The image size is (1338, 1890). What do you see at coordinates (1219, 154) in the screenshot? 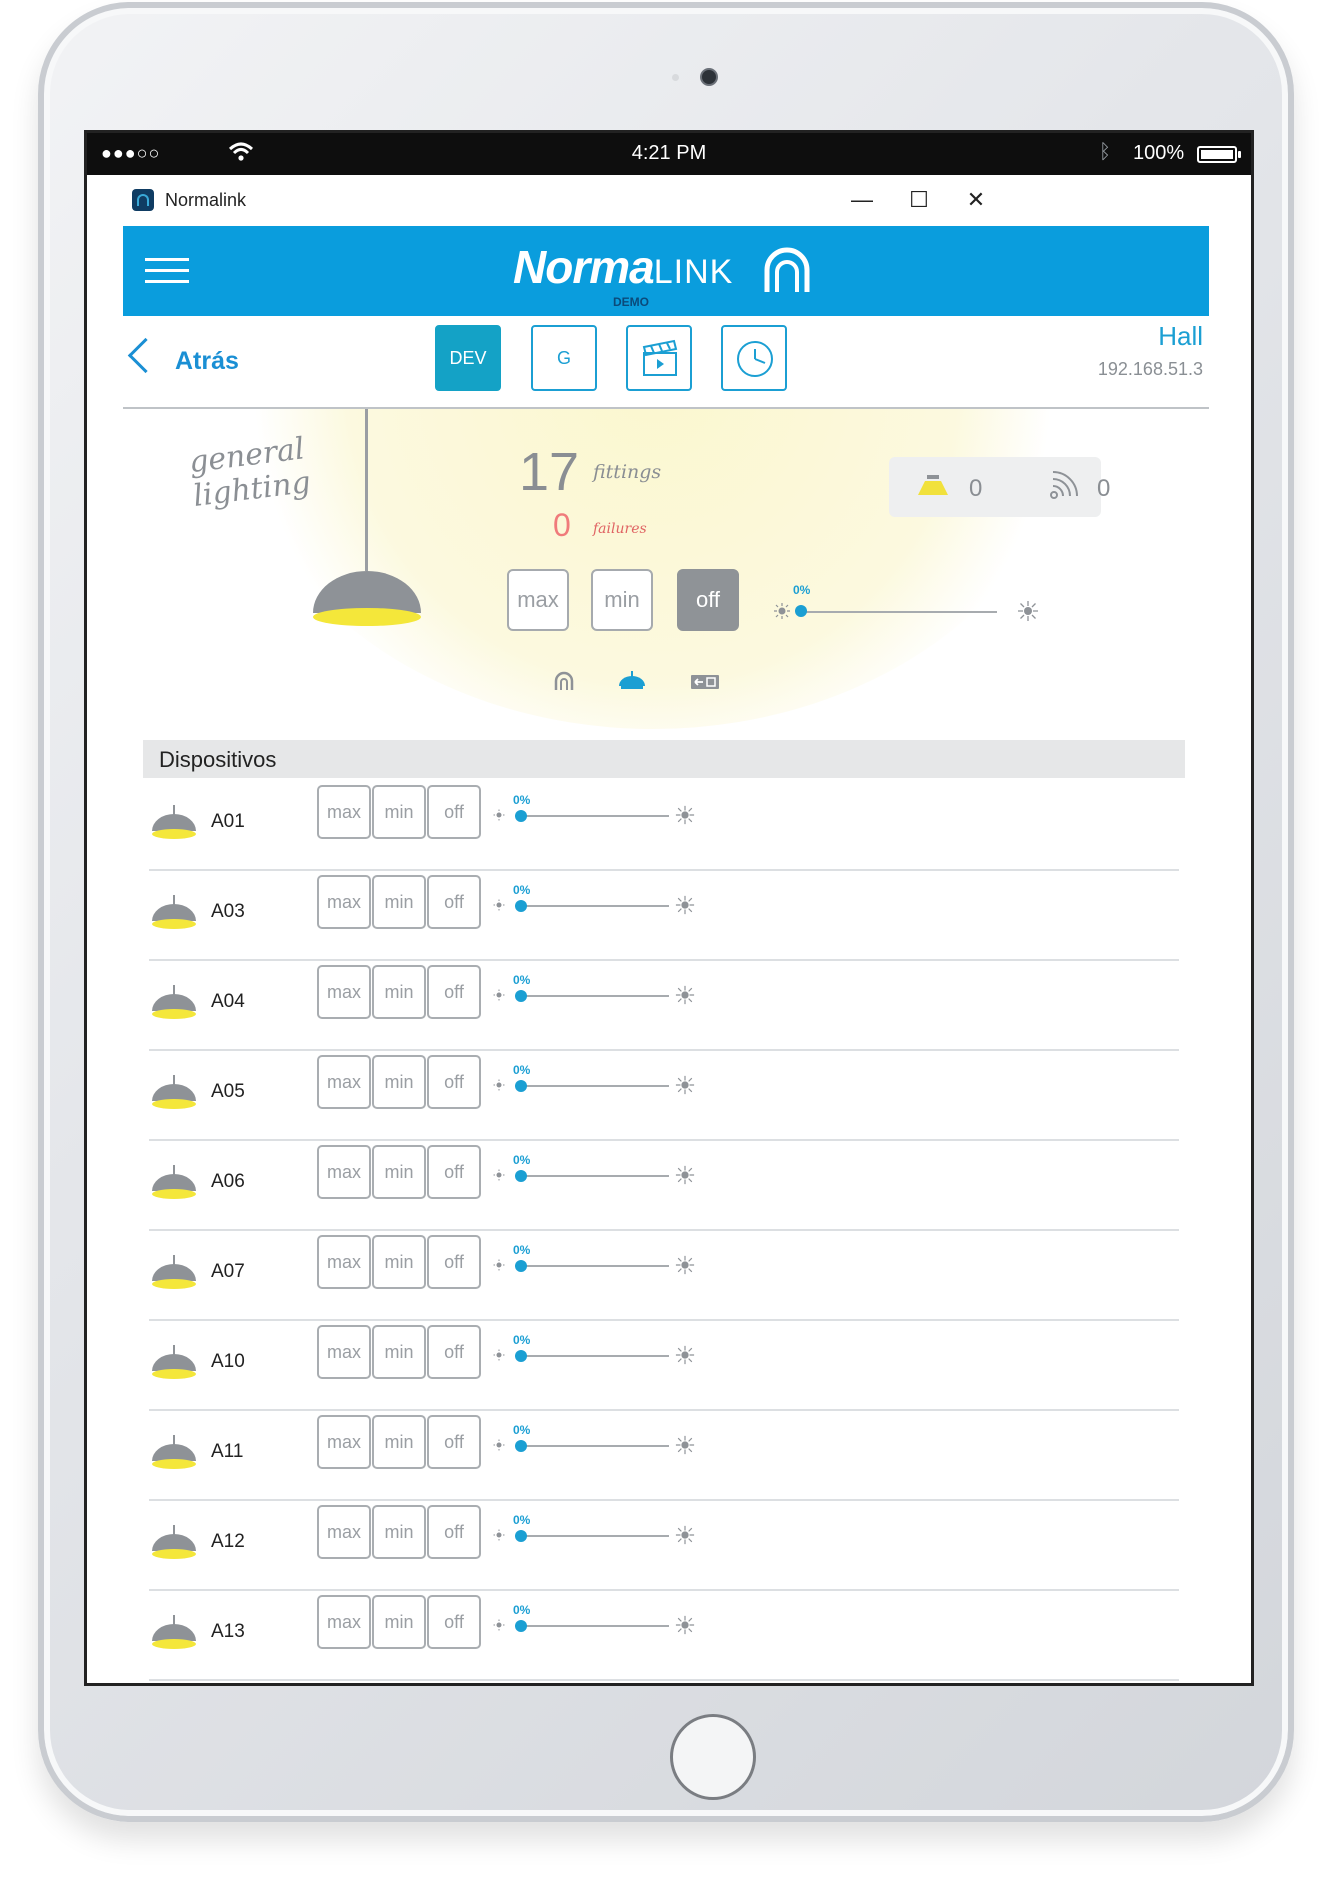
I see `battery-icon` at bounding box center [1219, 154].